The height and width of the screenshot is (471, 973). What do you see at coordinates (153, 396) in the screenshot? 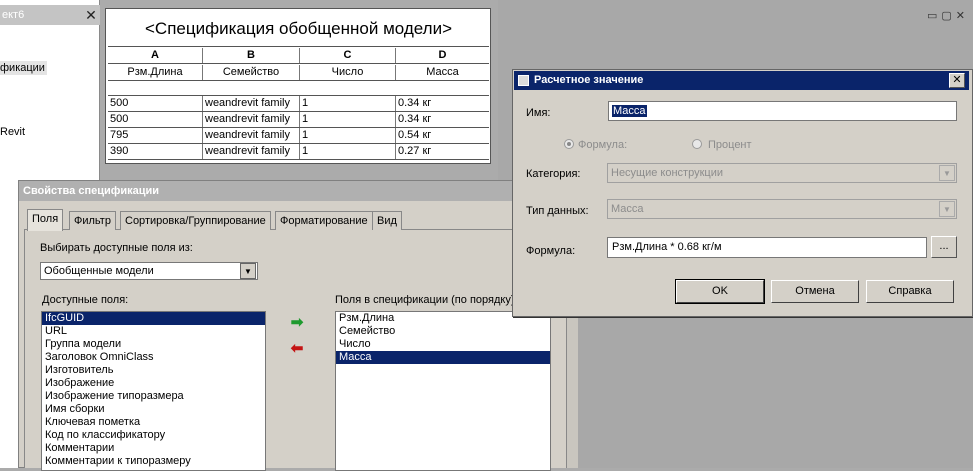
I see `list-item: Изображение типоразмера` at bounding box center [153, 396].